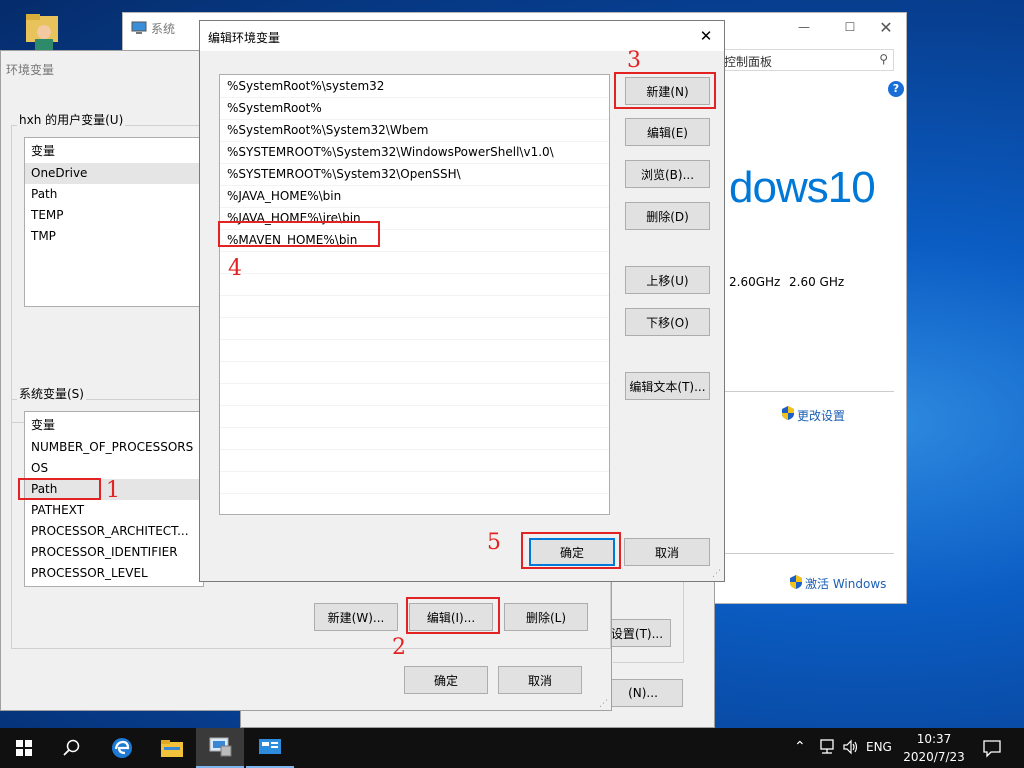 The height and width of the screenshot is (768, 1024). Describe the element at coordinates (667, 280) in the screenshot. I see `path-move-up-button: 上移(U)` at that location.